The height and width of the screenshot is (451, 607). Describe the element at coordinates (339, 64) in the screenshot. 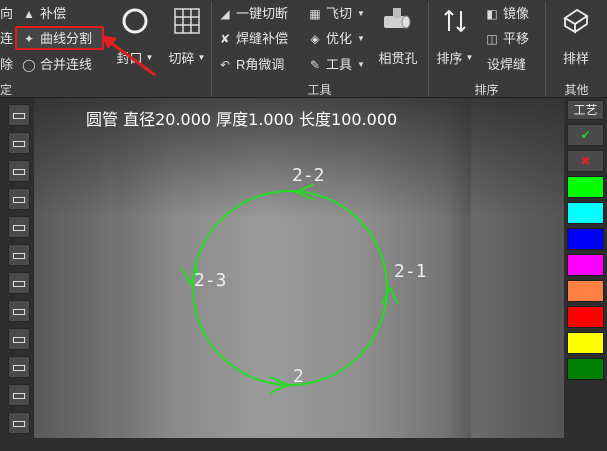

I see `tools-label: 工具` at that location.